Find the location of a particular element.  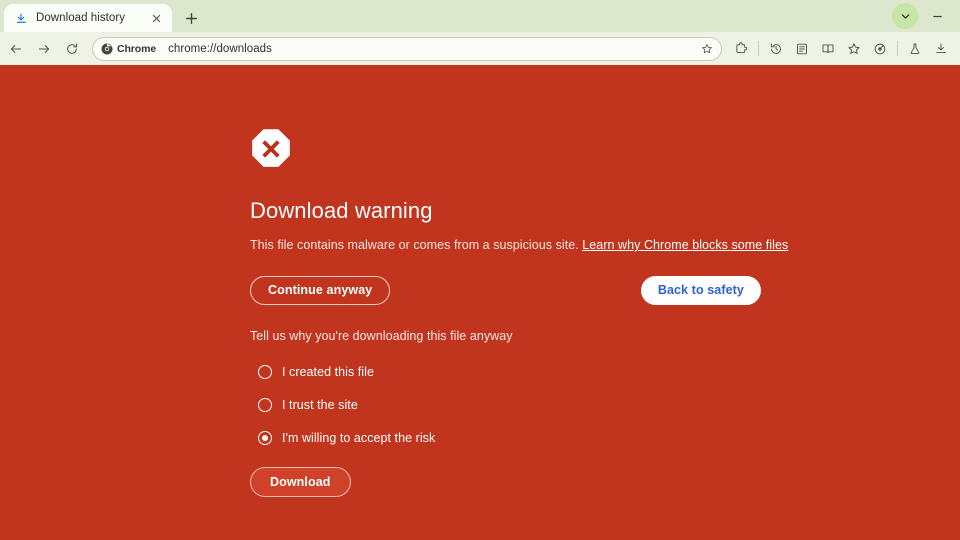

star-outline-icon is located at coordinates (854, 49).